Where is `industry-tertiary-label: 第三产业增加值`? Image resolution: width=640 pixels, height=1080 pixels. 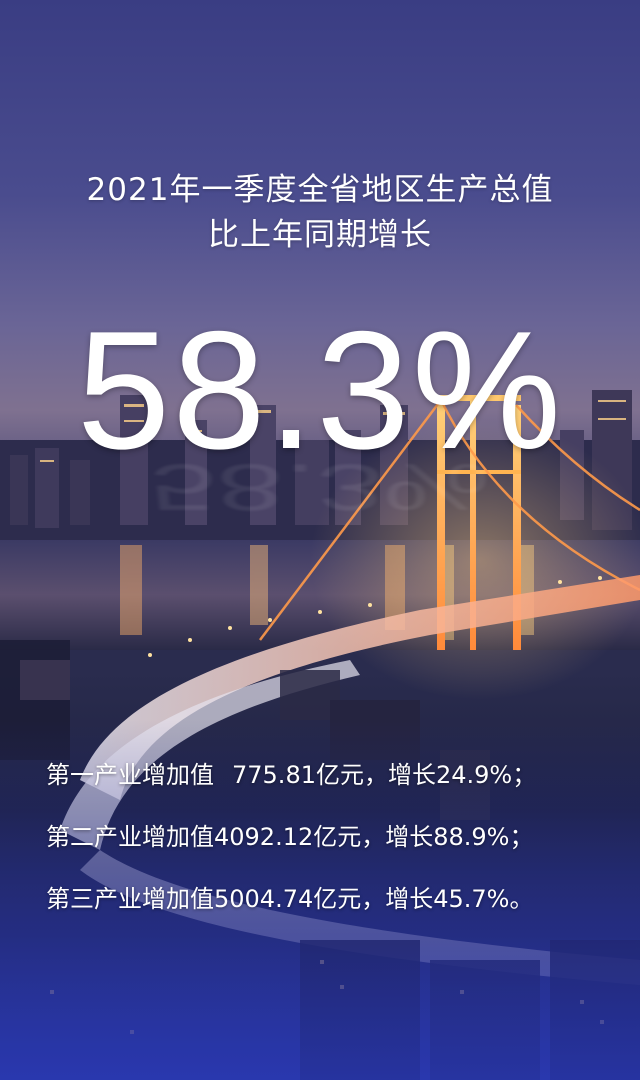
industry-tertiary-label: 第三产业增加值 is located at coordinates (130, 899).